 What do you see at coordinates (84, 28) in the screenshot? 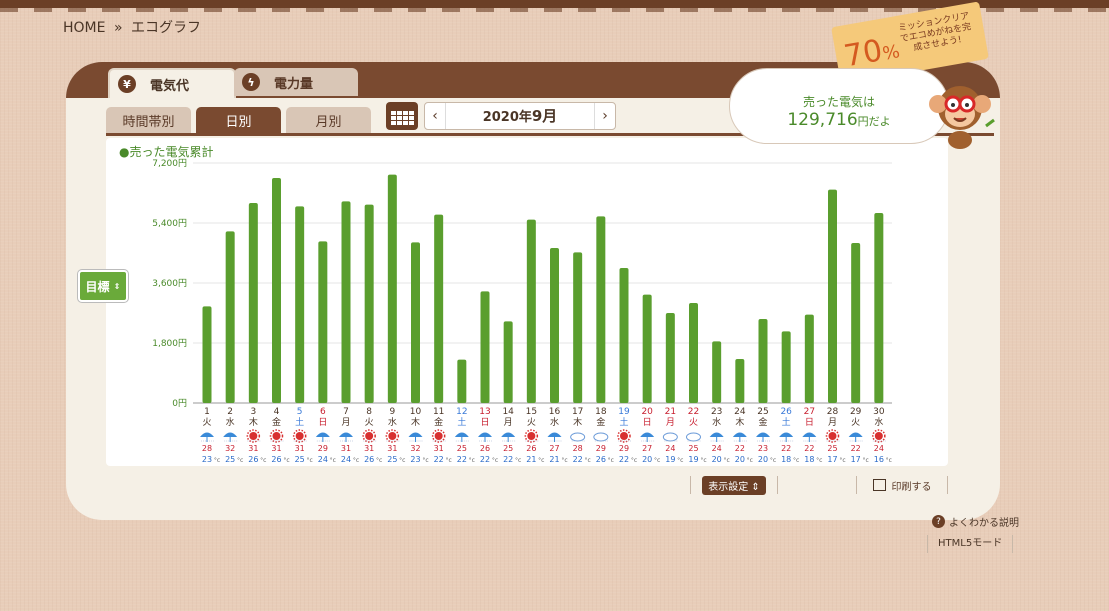
I see `breadcrumb-home: HOME` at bounding box center [84, 28].